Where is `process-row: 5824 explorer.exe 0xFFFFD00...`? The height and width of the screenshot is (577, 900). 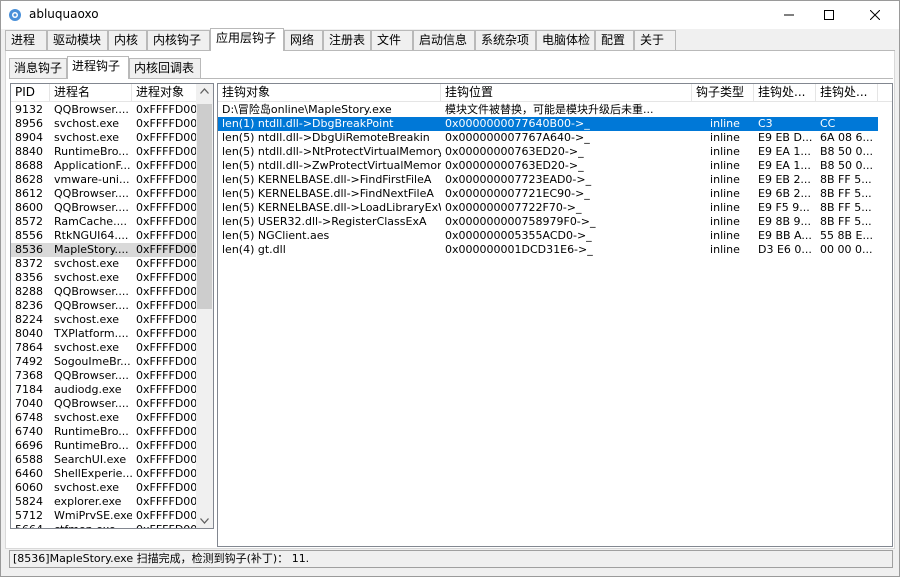
process-row: 5824 explorer.exe 0xFFFFD00... is located at coordinates (104, 502).